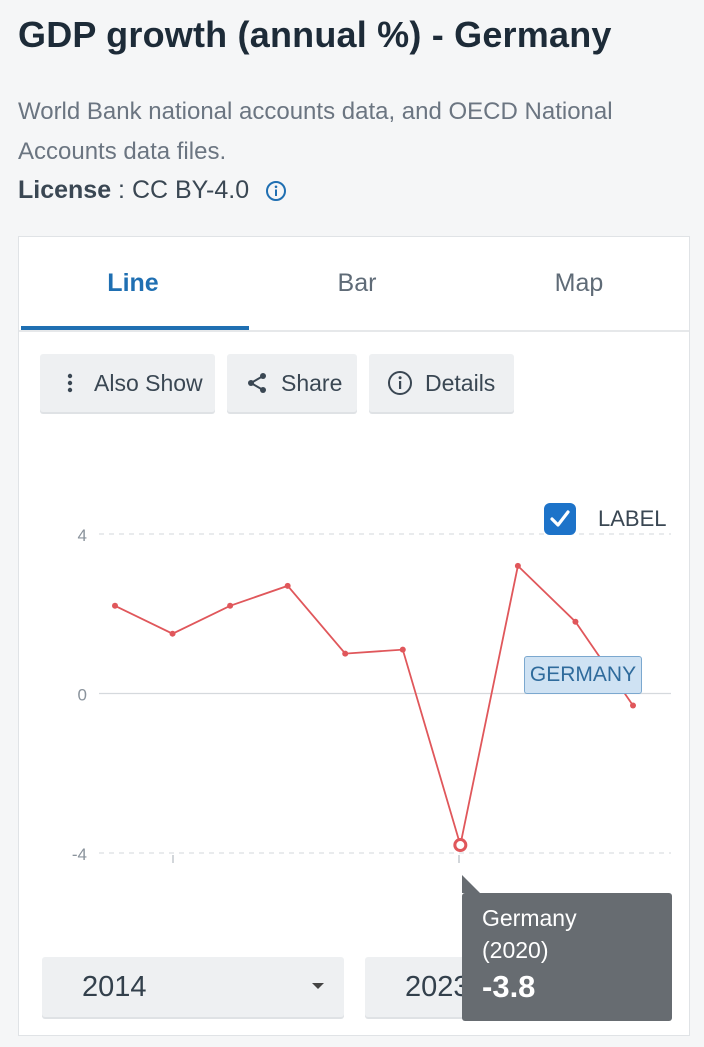  I want to click on tooltip-country: Germany, so click(529, 918).